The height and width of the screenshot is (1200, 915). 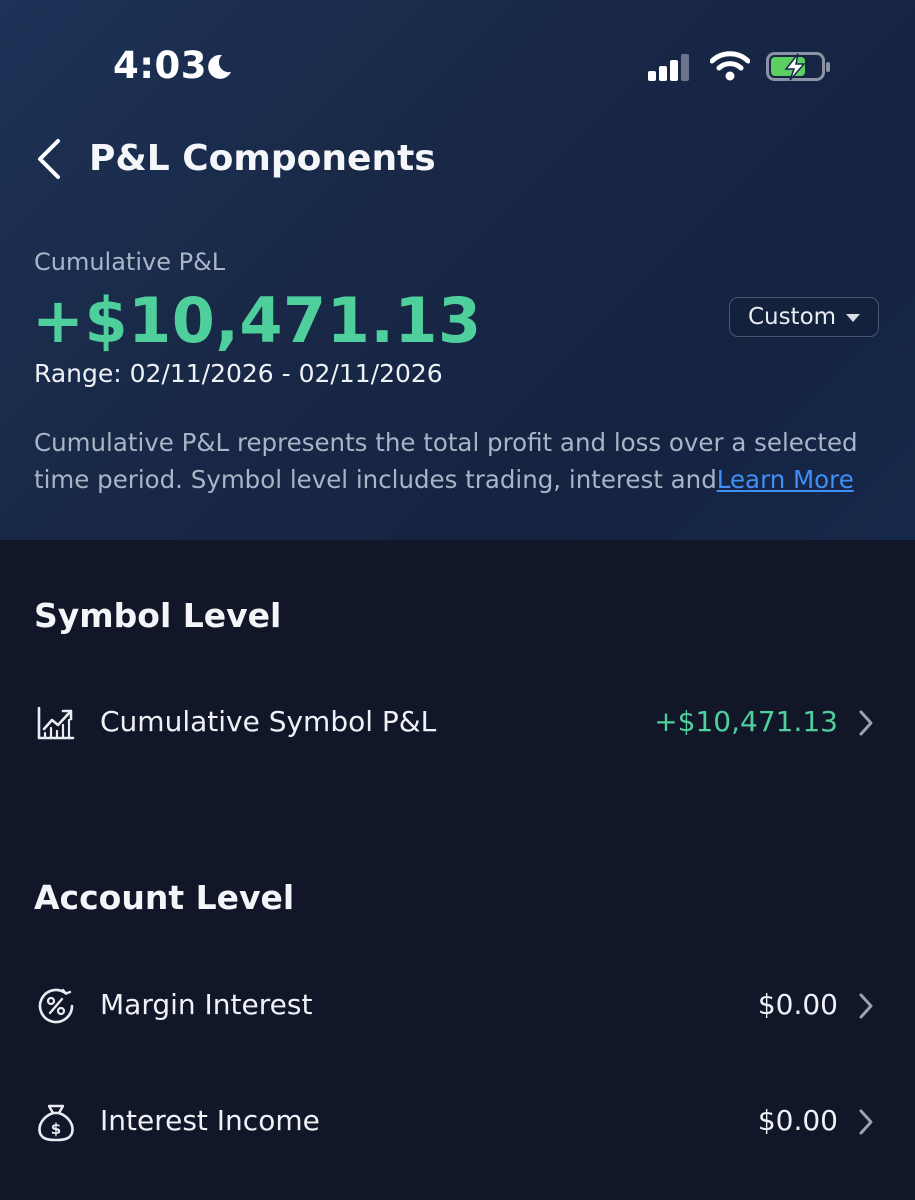 What do you see at coordinates (56, 723) in the screenshot?
I see `chart-trend-icon` at bounding box center [56, 723].